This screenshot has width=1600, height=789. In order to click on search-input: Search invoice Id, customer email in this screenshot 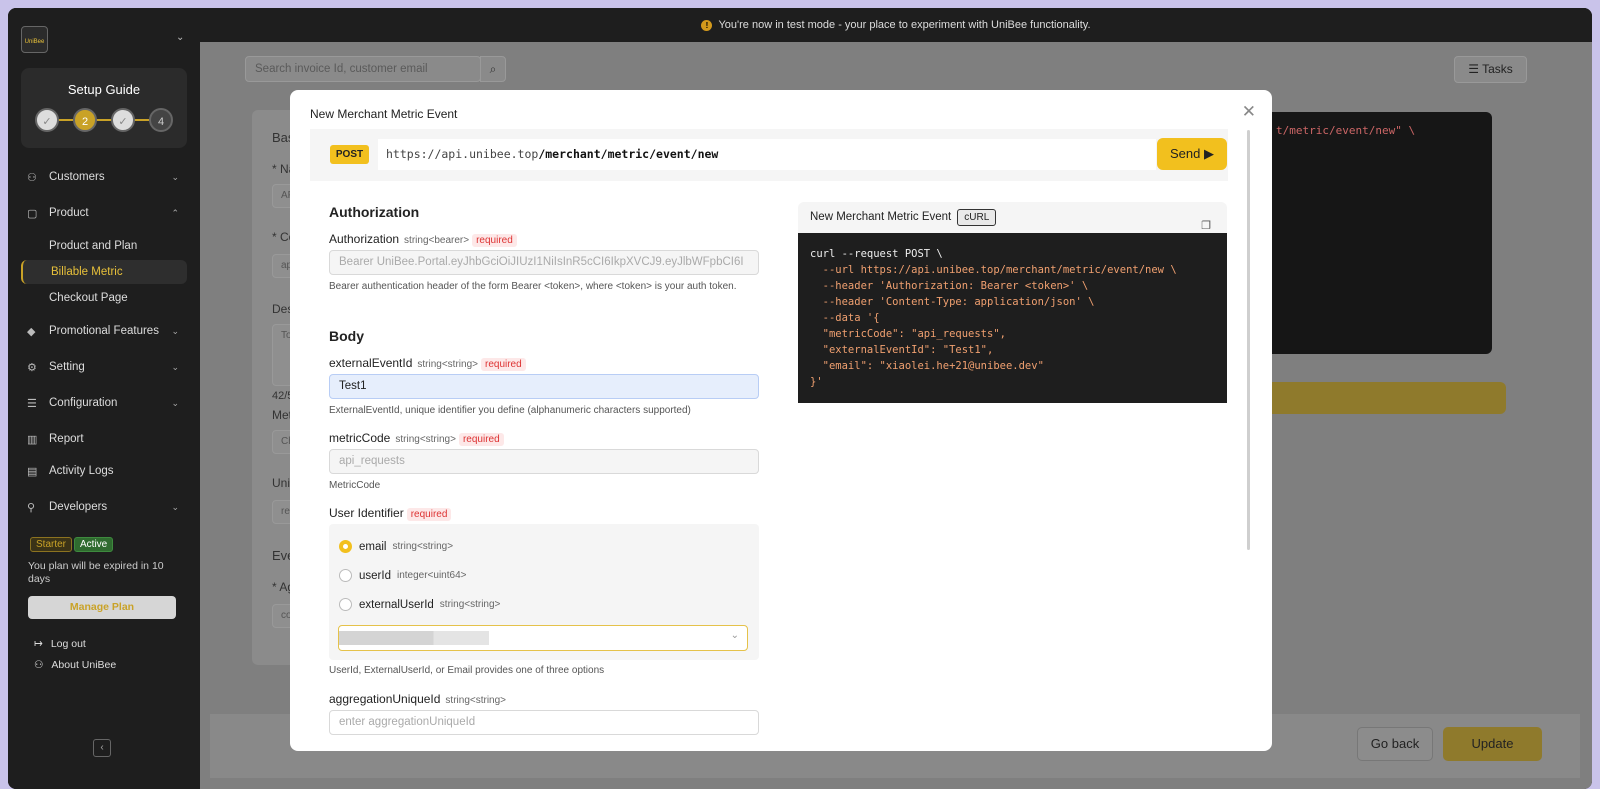, I will do `click(363, 69)`.